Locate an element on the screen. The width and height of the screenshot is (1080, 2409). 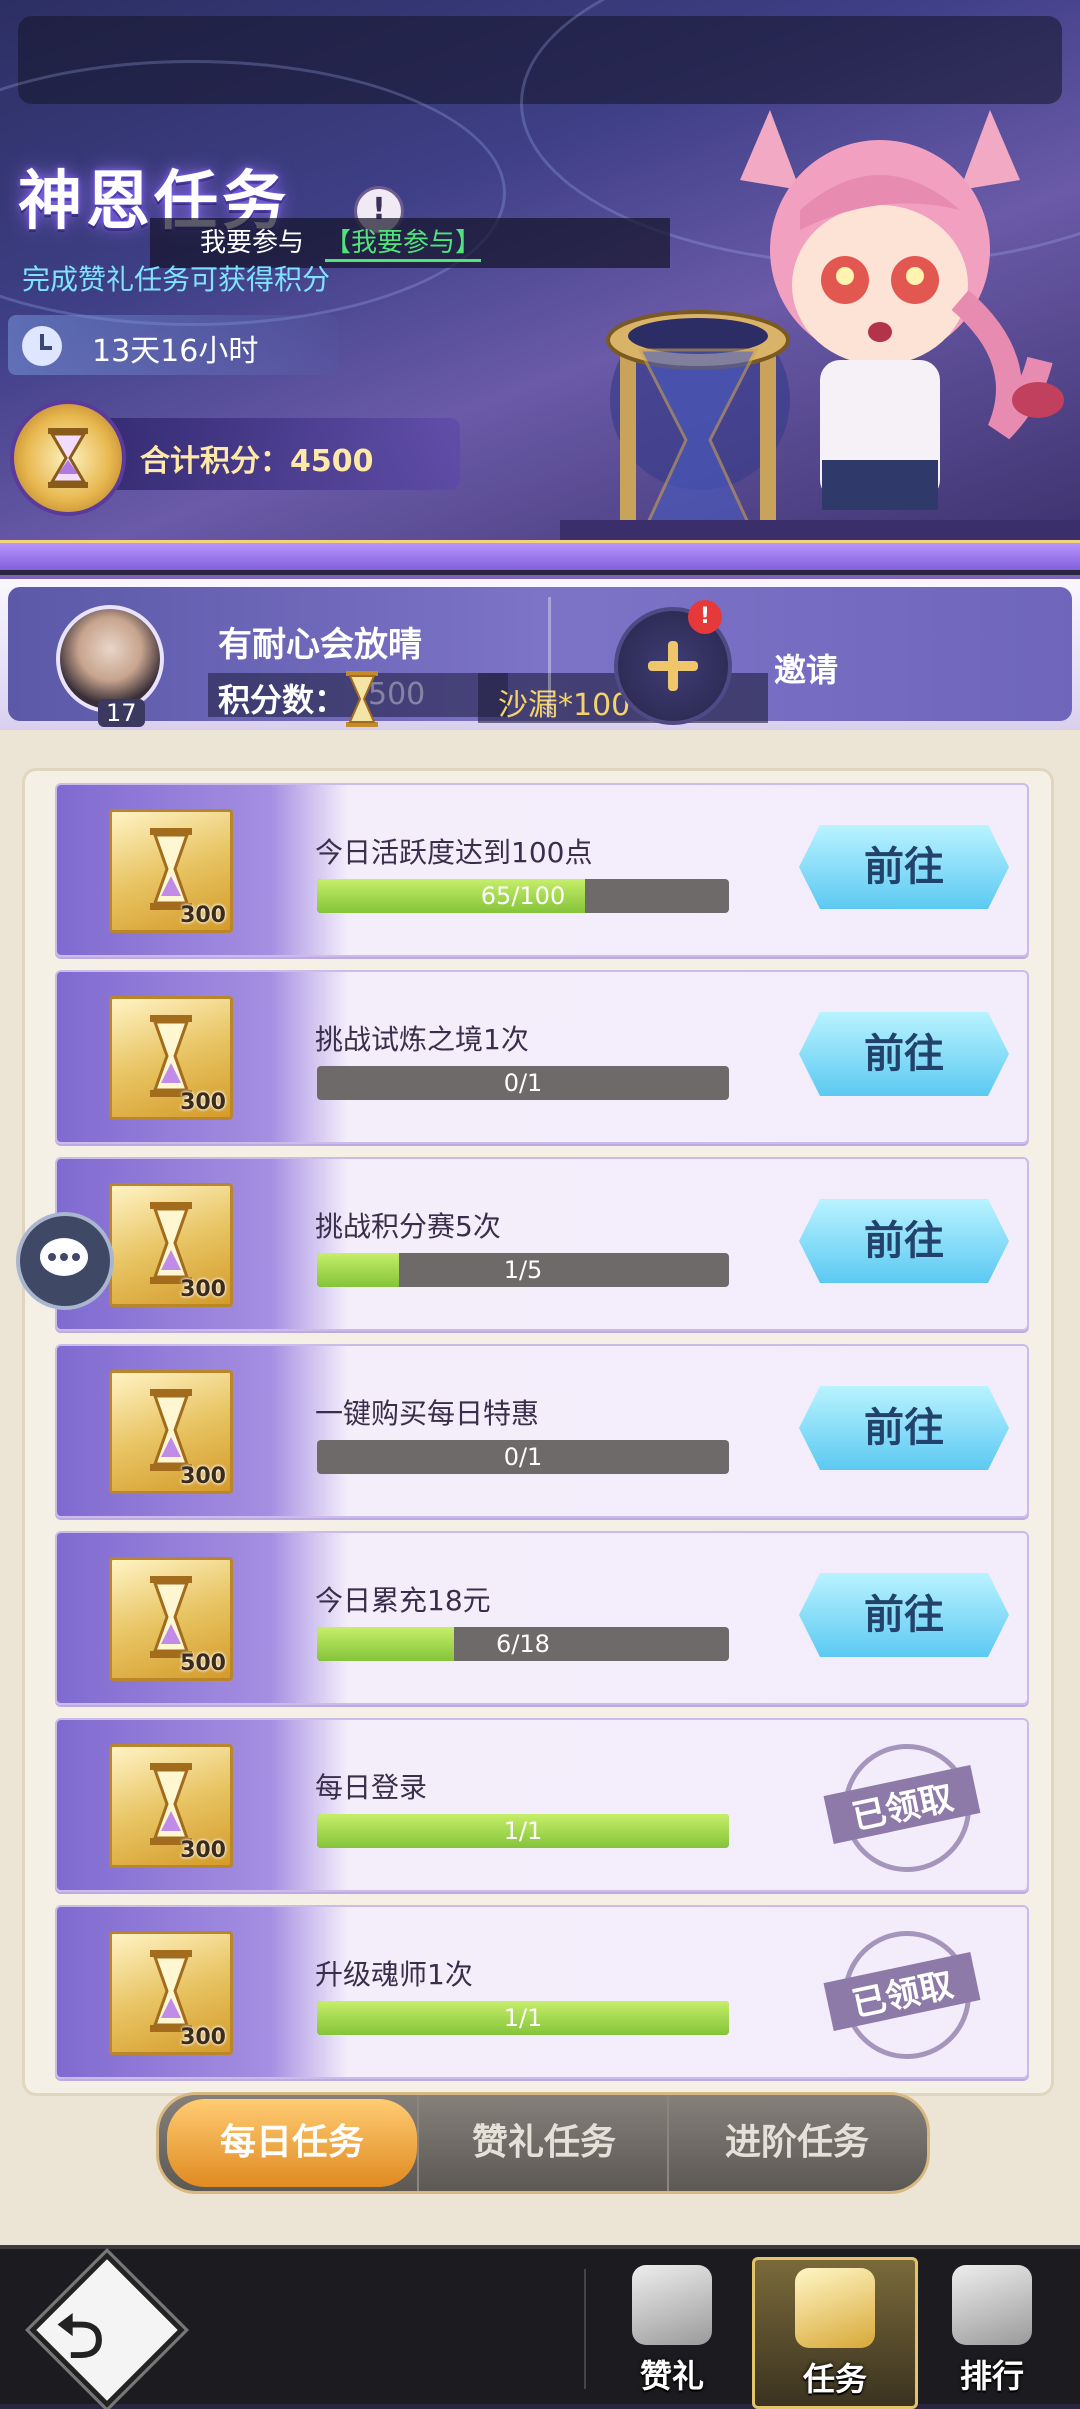
task-row: 300 升级魂师1次 1/1 已领取 is located at coordinates (542, 1992).